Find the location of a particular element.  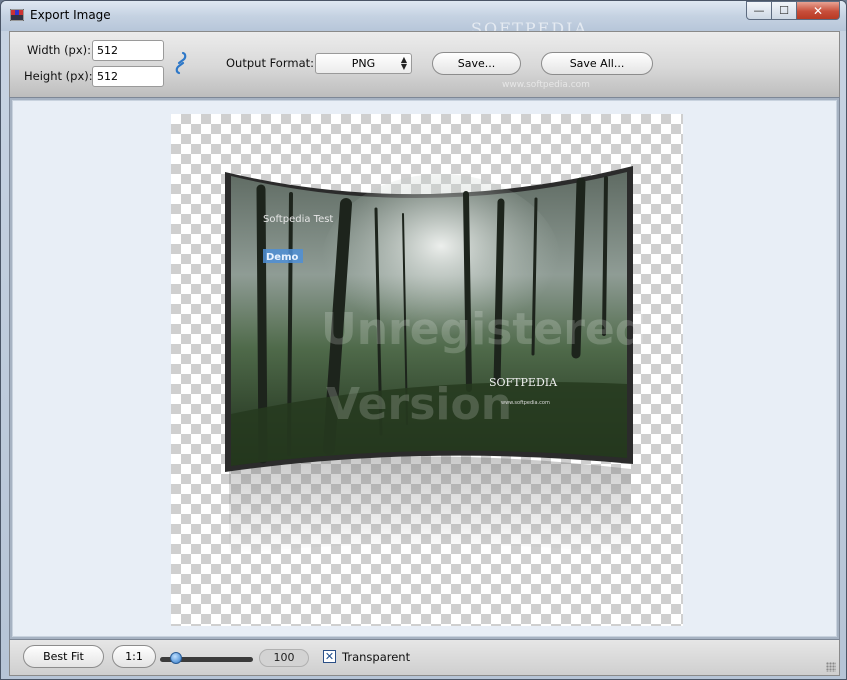

overlay-title: Softpedia Test is located at coordinates (298, 219).